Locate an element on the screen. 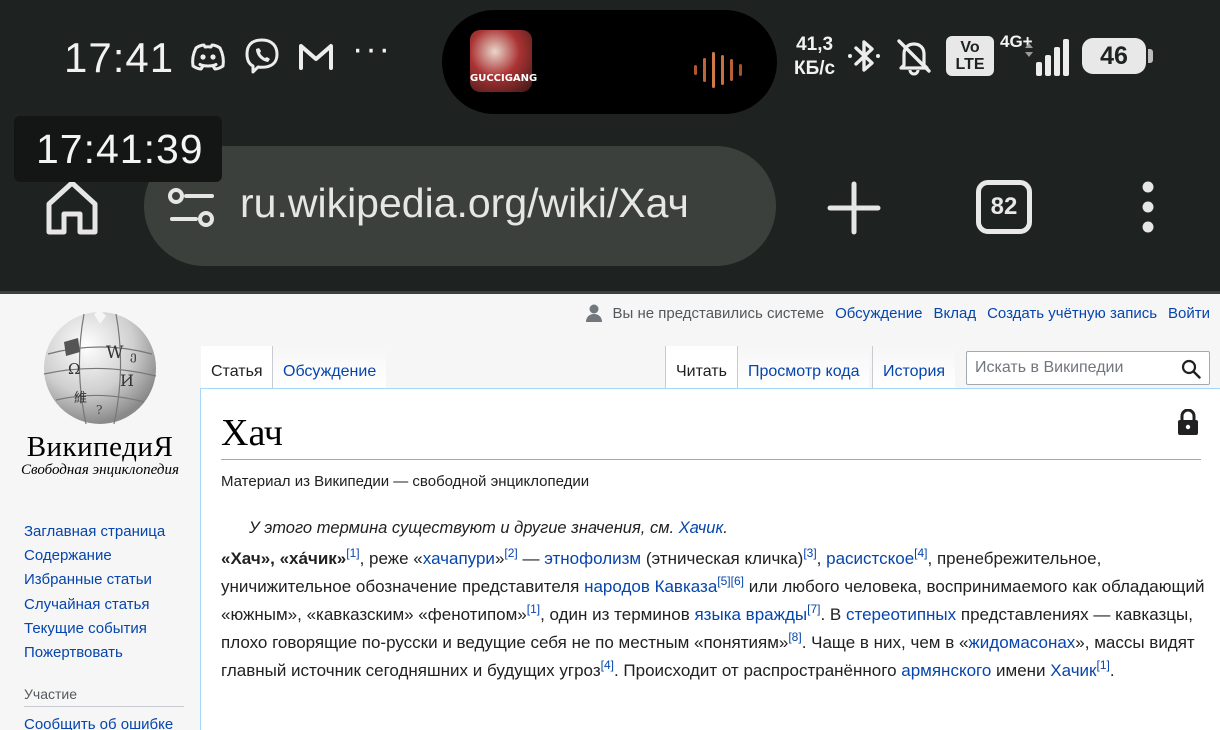 This screenshot has height=730, width=1220. sidebar-item-current-events: Текущие события is located at coordinates (94, 631).